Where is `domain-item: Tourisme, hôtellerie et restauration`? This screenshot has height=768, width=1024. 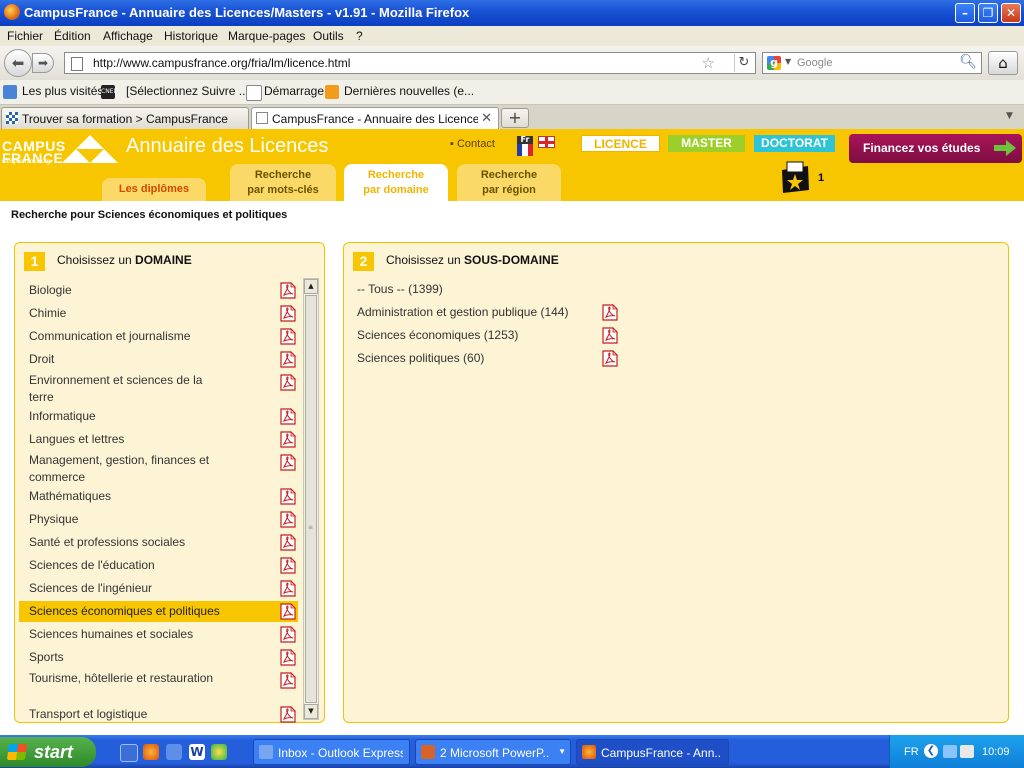 domain-item: Tourisme, hôtellerie et restauration is located at coordinates (158, 687).